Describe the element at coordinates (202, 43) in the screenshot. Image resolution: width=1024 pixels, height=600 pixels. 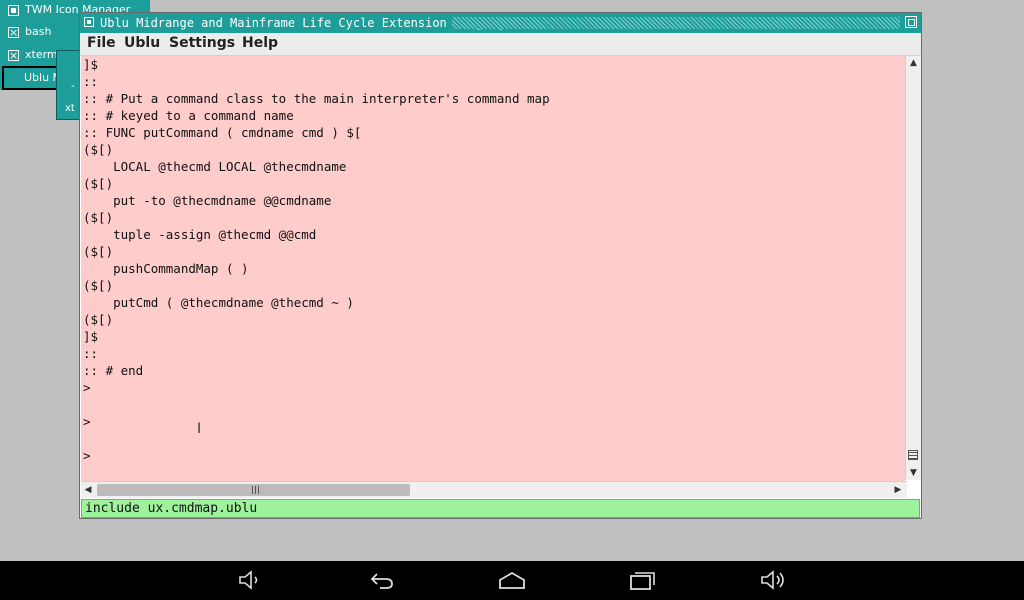
I see `menu-settings: Settings` at that location.